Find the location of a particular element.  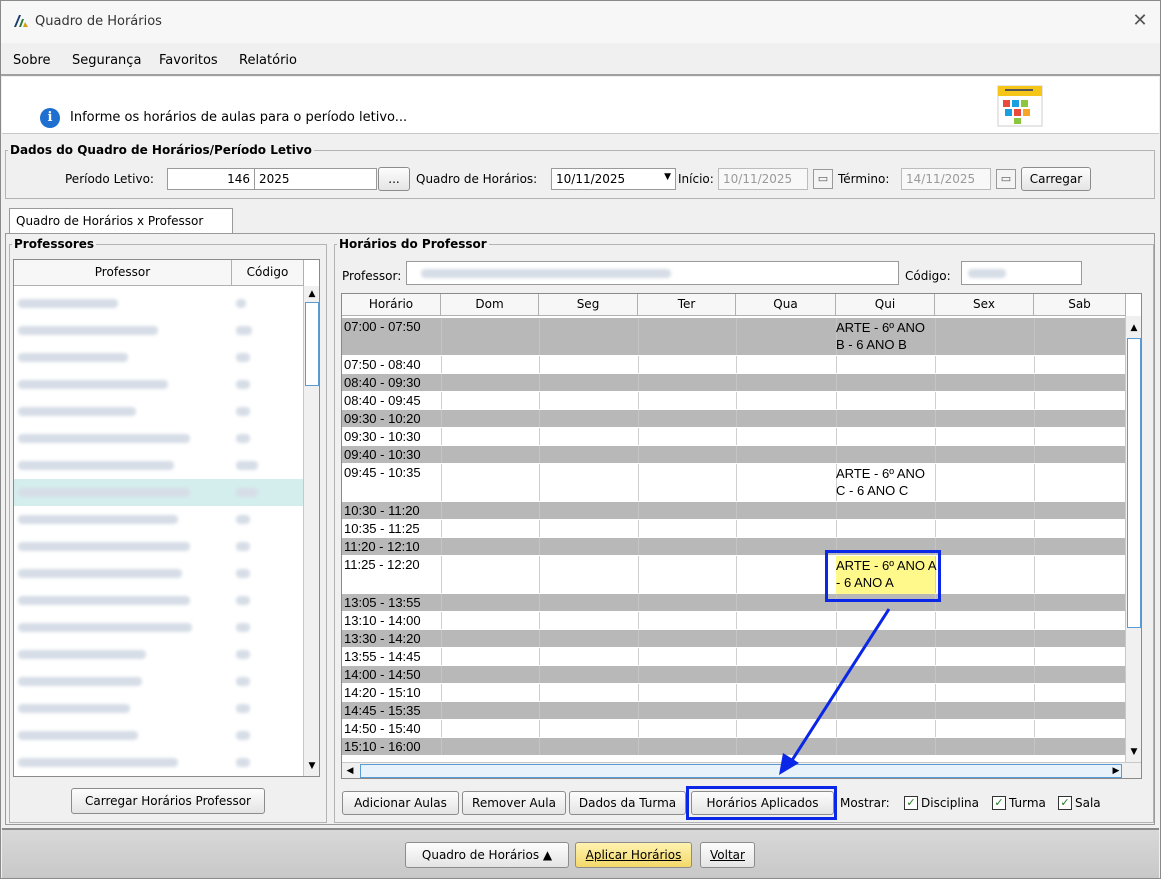

table-row: 07:50 - 08:40 is located at coordinates (734, 365).